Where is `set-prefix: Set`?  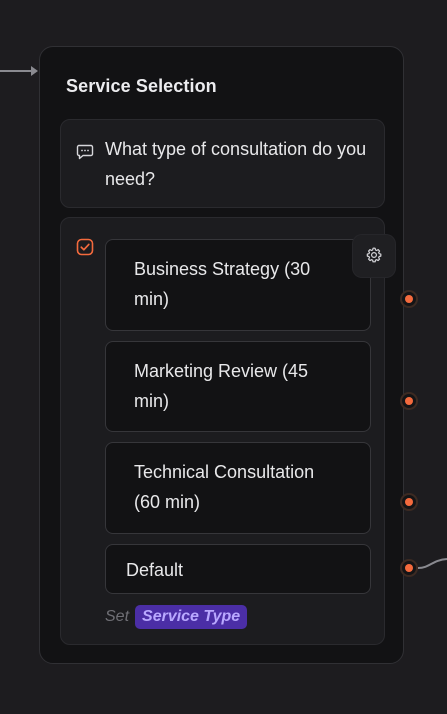 set-prefix: Set is located at coordinates (117, 616).